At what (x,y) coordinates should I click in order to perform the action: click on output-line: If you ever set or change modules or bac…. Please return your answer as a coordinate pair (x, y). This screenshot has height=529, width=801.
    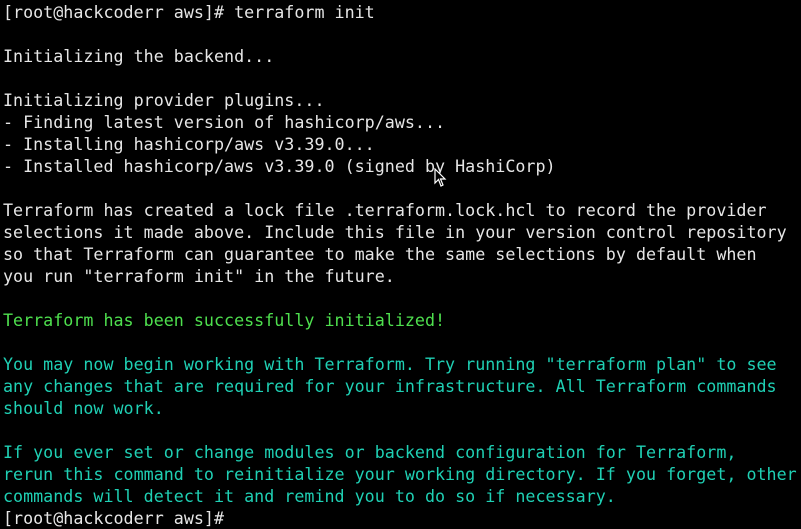
    Looking at the image, I should click on (370, 452).